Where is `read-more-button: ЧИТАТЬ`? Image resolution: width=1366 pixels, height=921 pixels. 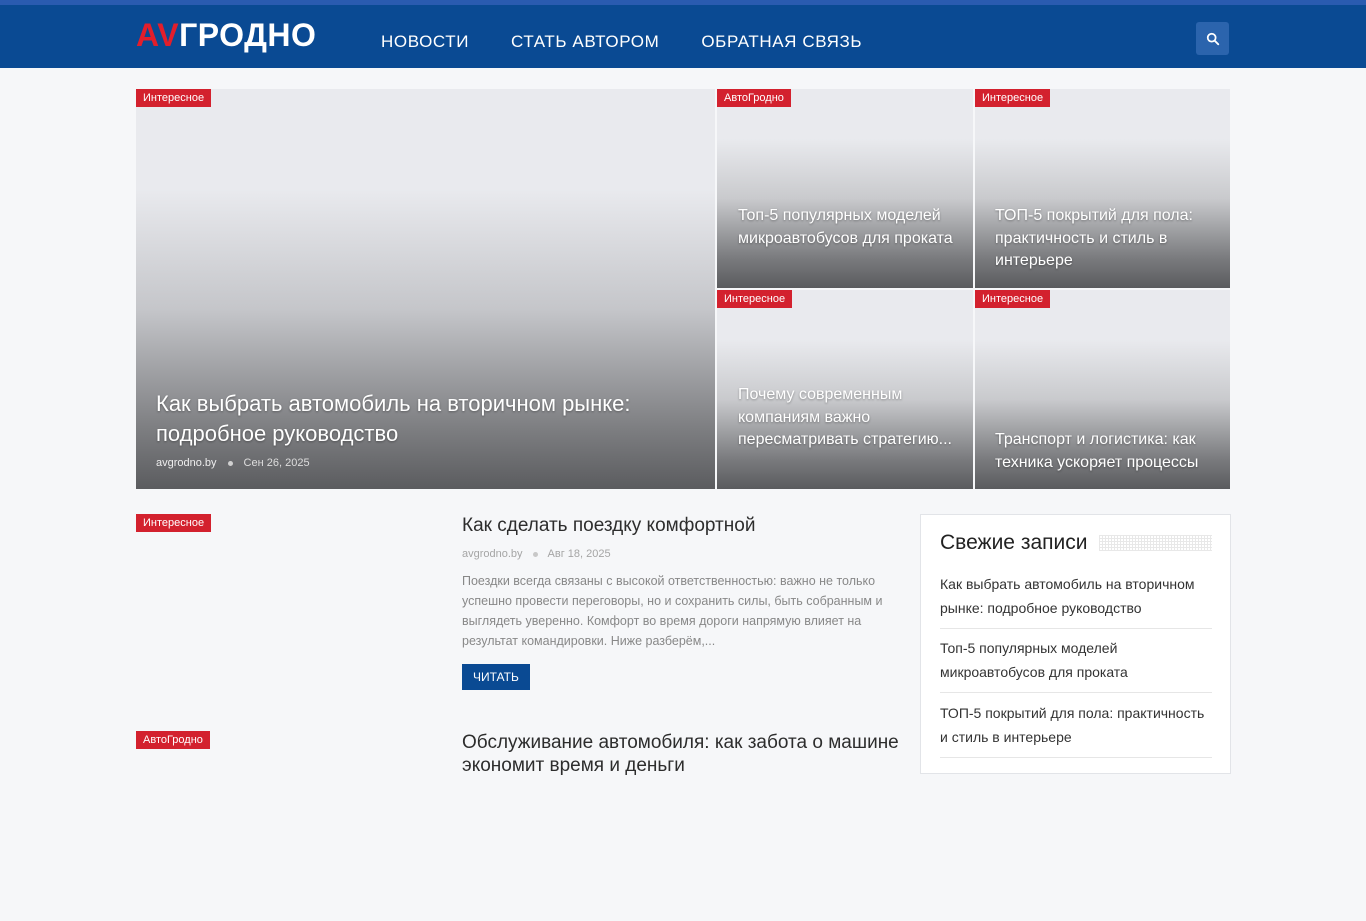 read-more-button: ЧИТАТЬ is located at coordinates (496, 677).